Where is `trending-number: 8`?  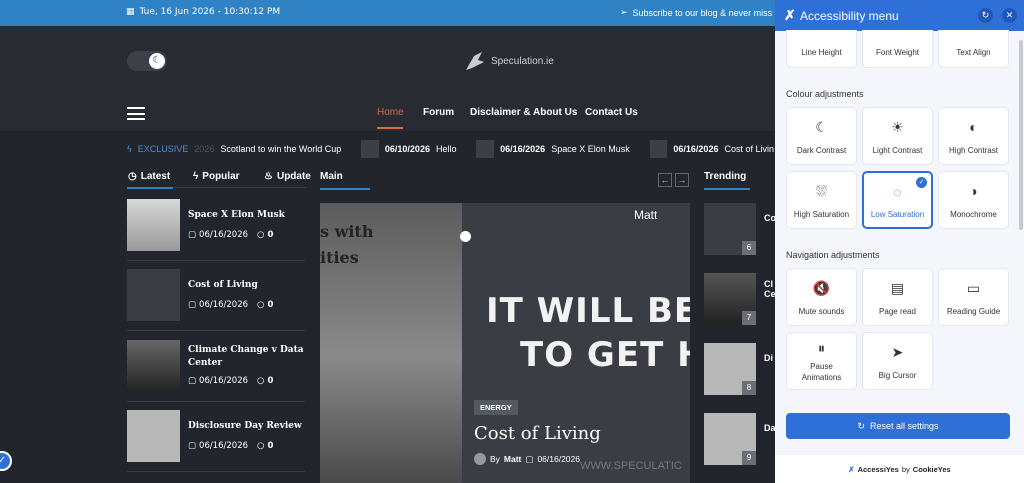 trending-number: 8 is located at coordinates (749, 388).